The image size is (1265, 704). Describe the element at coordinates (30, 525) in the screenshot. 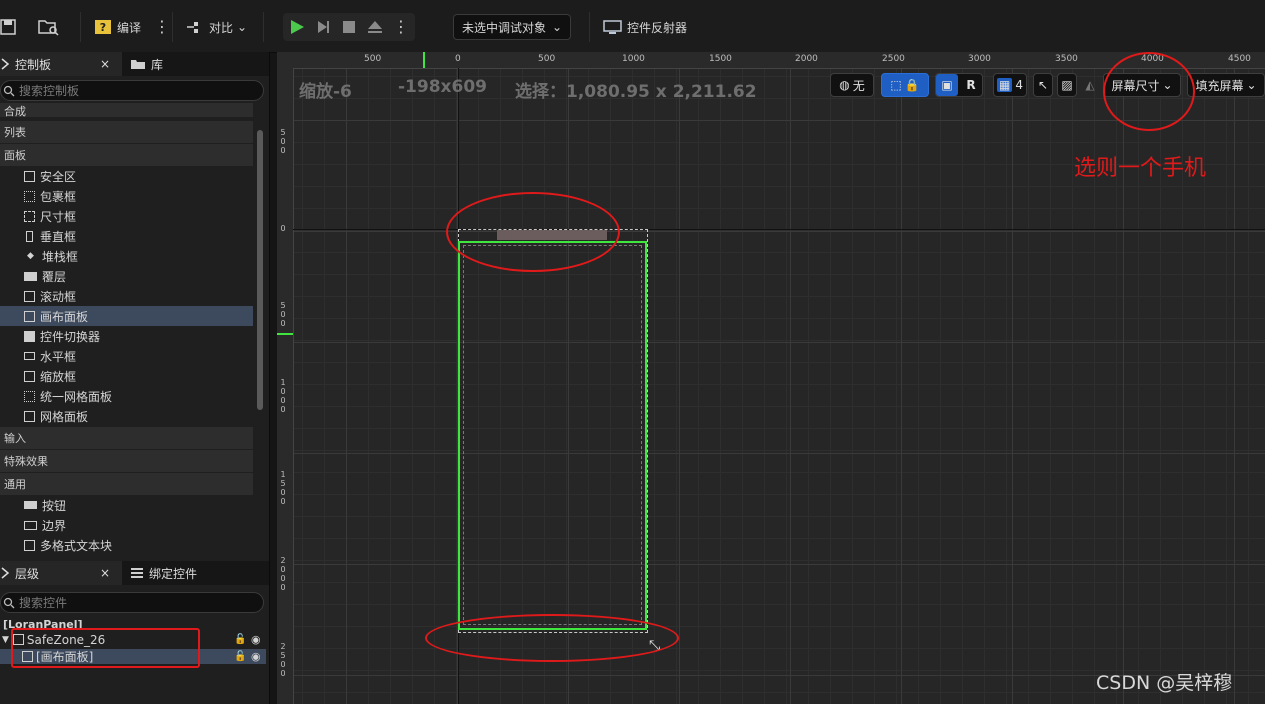

I see `border-icon` at that location.